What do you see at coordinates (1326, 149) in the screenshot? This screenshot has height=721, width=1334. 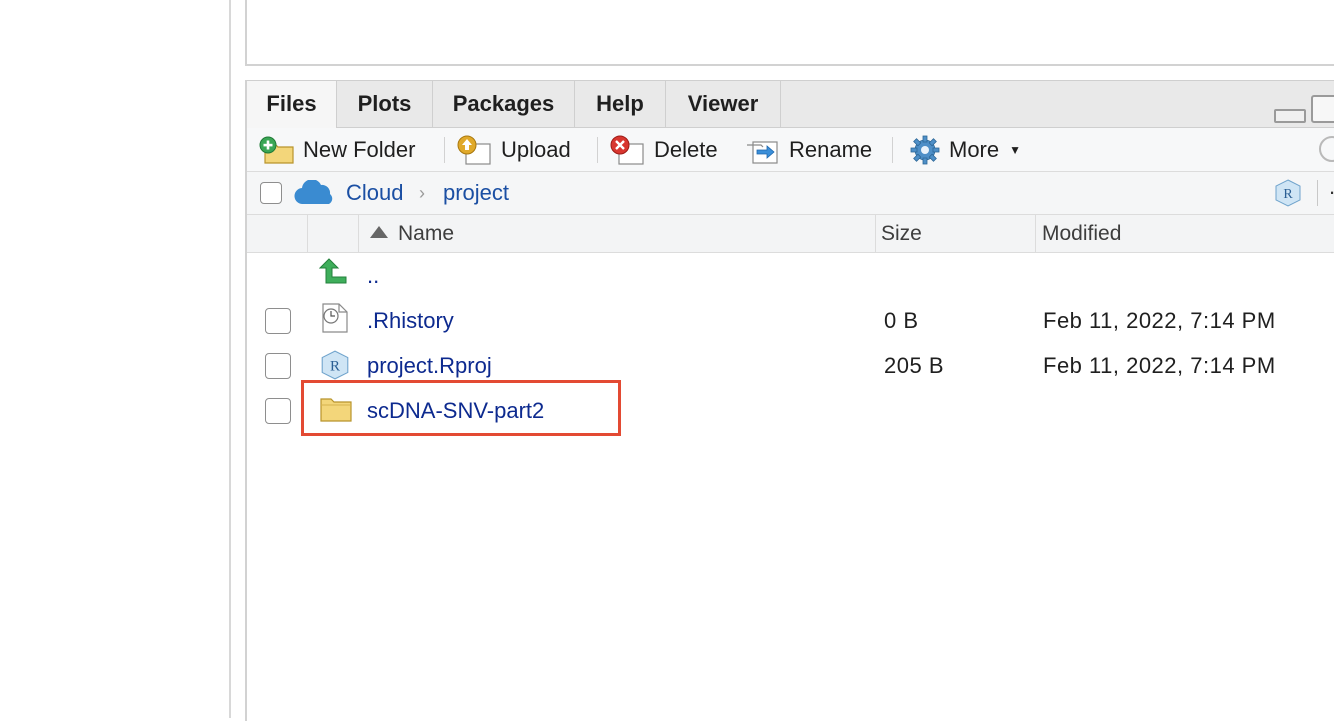 I see `refresh-icon` at bounding box center [1326, 149].